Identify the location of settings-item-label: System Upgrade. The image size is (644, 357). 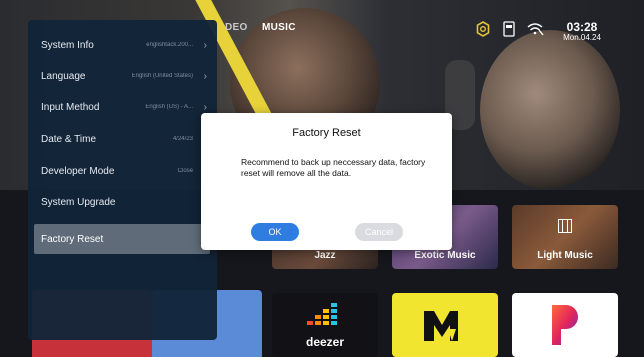
(78, 202).